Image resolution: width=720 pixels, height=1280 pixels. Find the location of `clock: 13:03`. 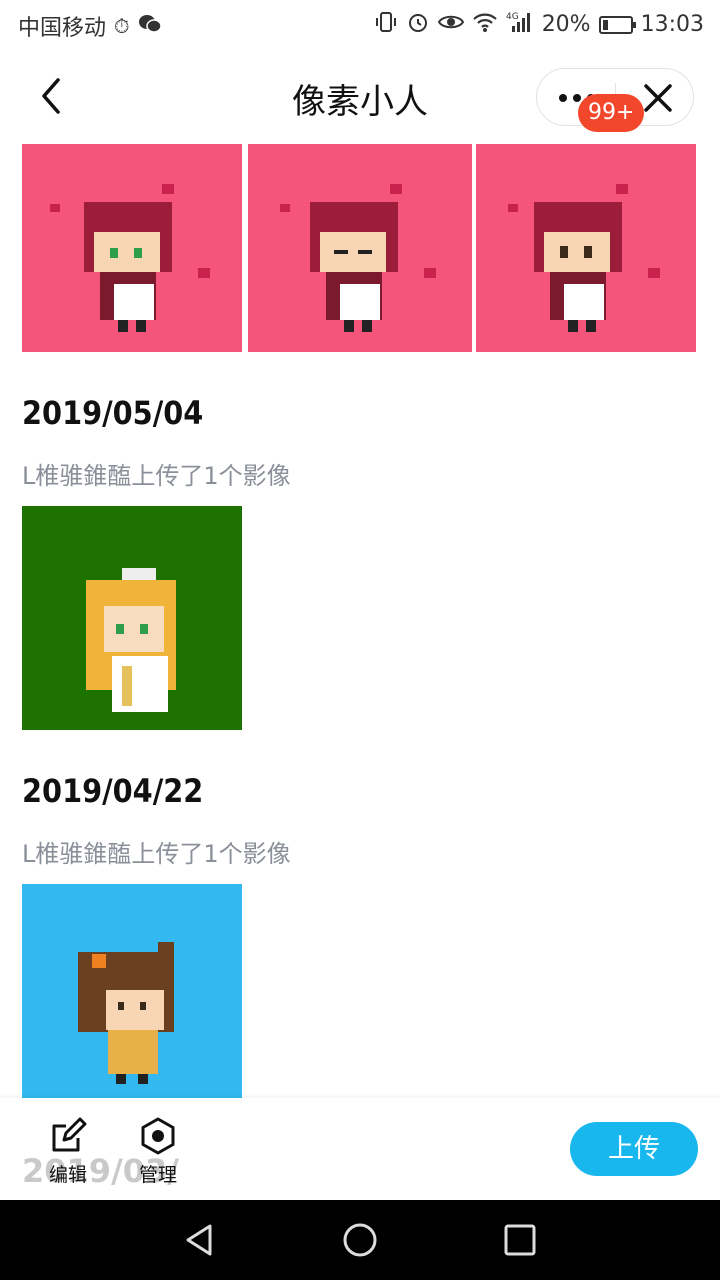

clock: 13:03 is located at coordinates (672, 24).